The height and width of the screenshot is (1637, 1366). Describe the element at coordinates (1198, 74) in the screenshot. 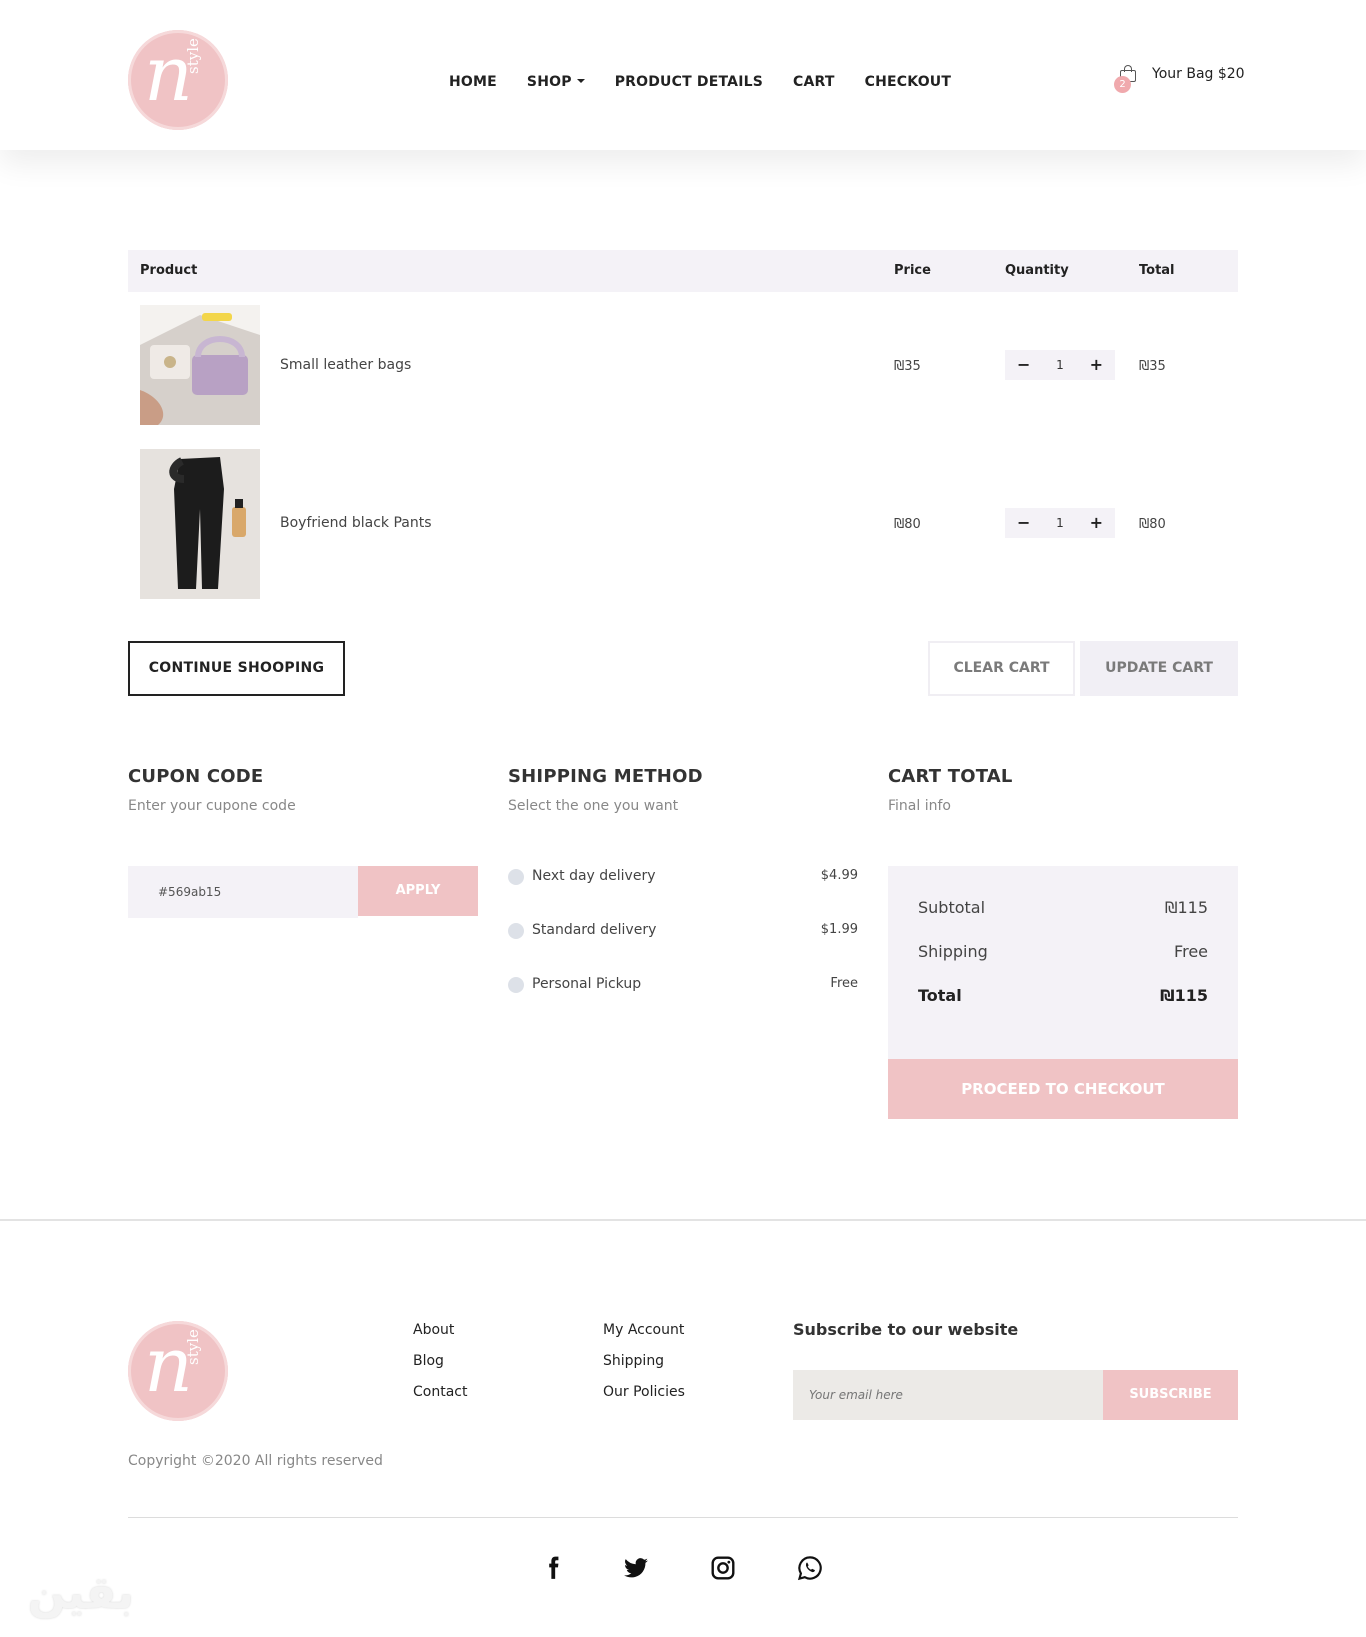

I see `bag-label: Your Bag $20` at that location.